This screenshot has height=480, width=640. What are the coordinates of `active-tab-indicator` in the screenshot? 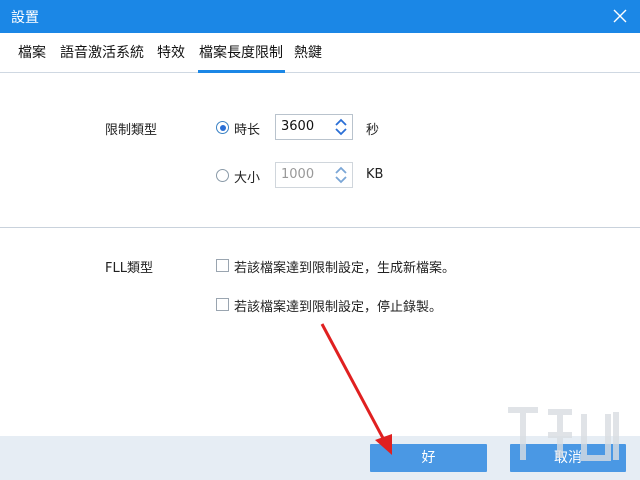 It's located at (241, 71).